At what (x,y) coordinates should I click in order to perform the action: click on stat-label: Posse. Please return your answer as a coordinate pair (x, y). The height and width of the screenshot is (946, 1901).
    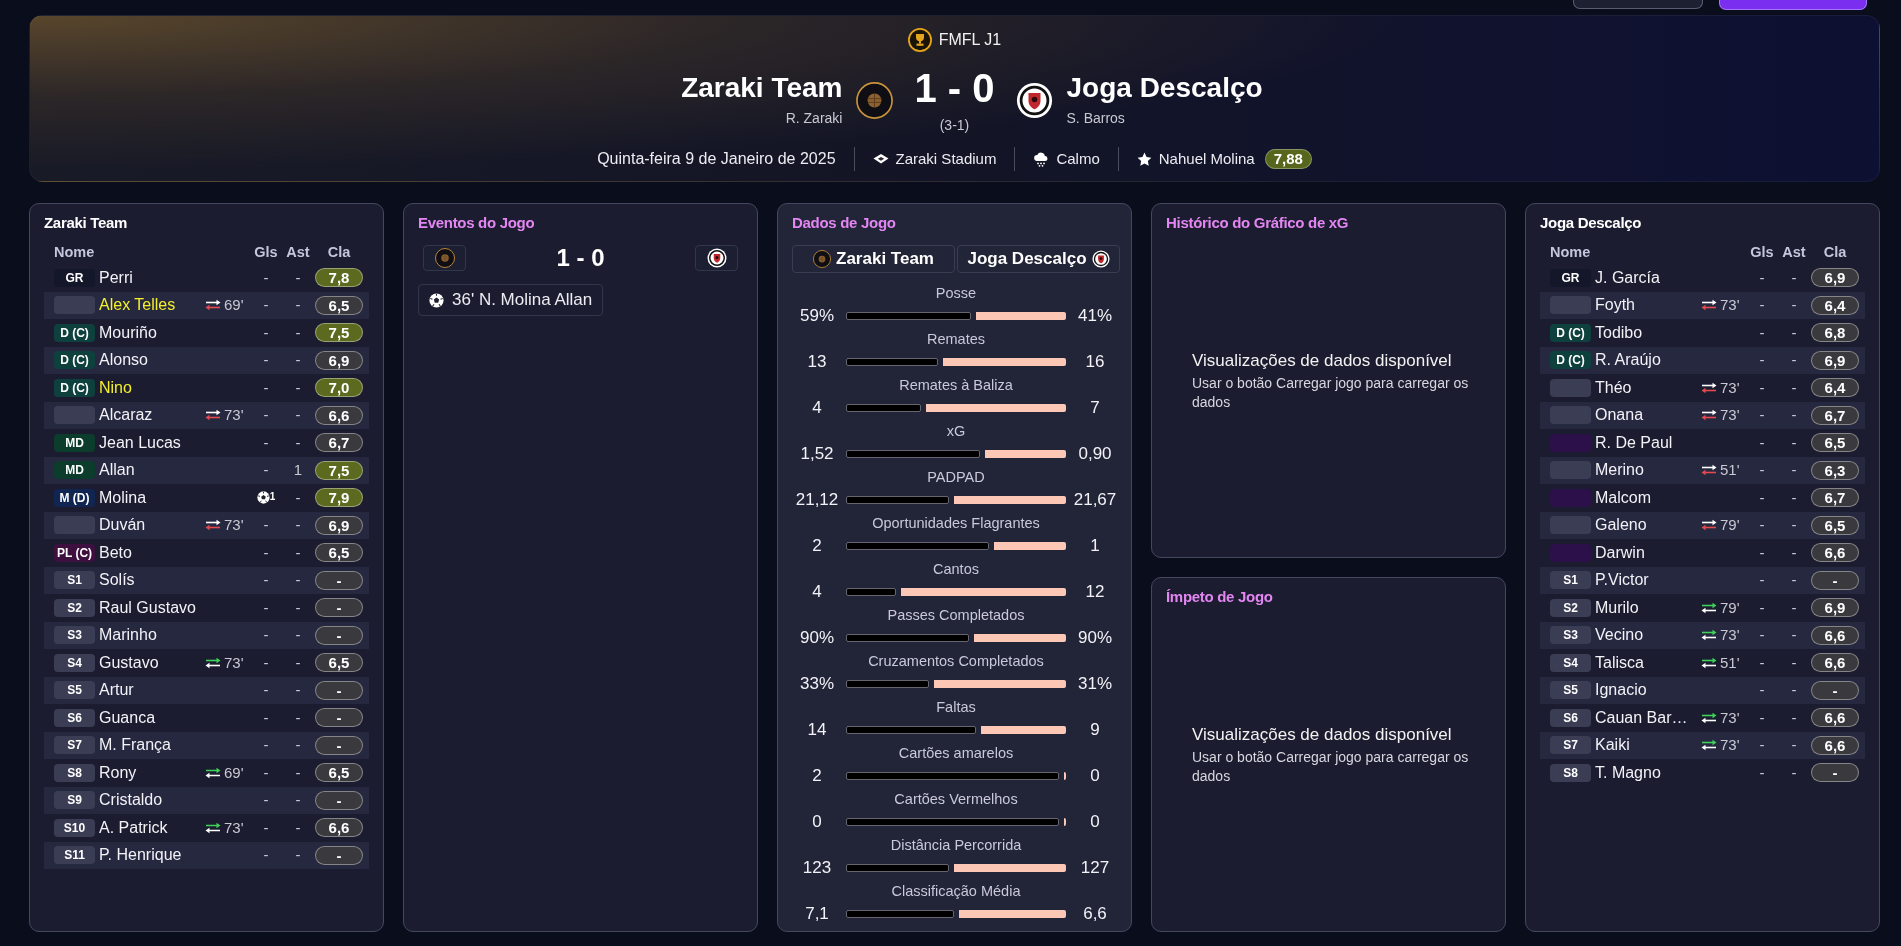
    Looking at the image, I should click on (956, 293).